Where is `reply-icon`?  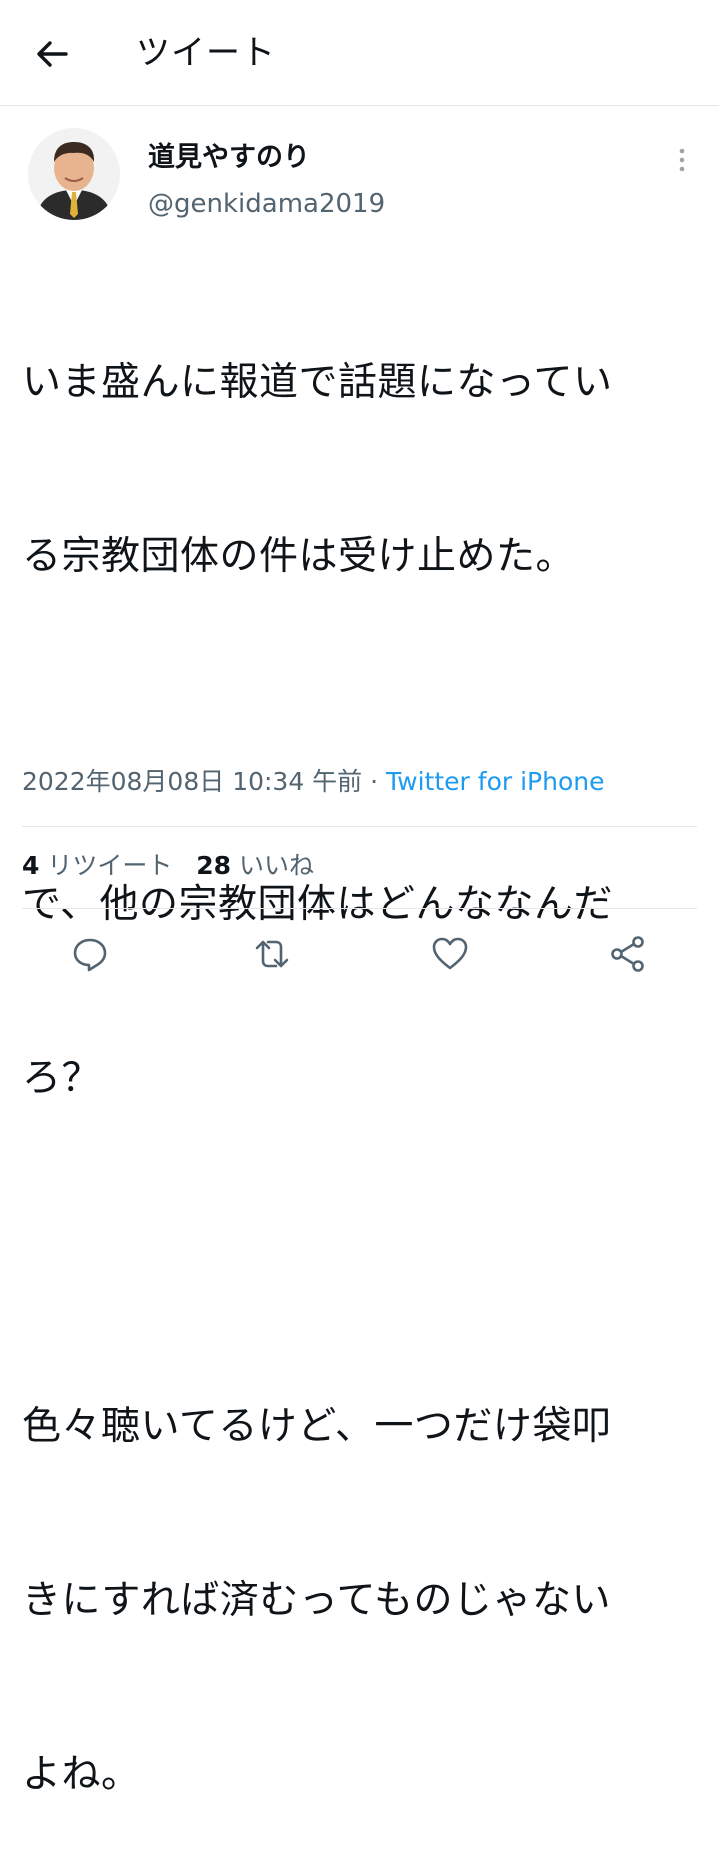 reply-icon is located at coordinates (90, 955).